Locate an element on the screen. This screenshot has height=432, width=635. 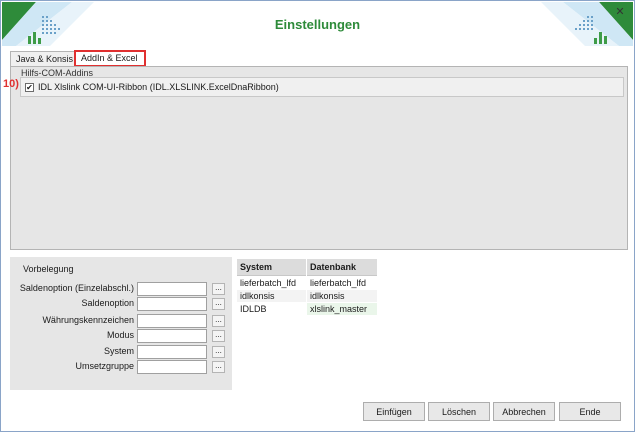
window-title: Einstellungen is located at coordinates (317, 24).